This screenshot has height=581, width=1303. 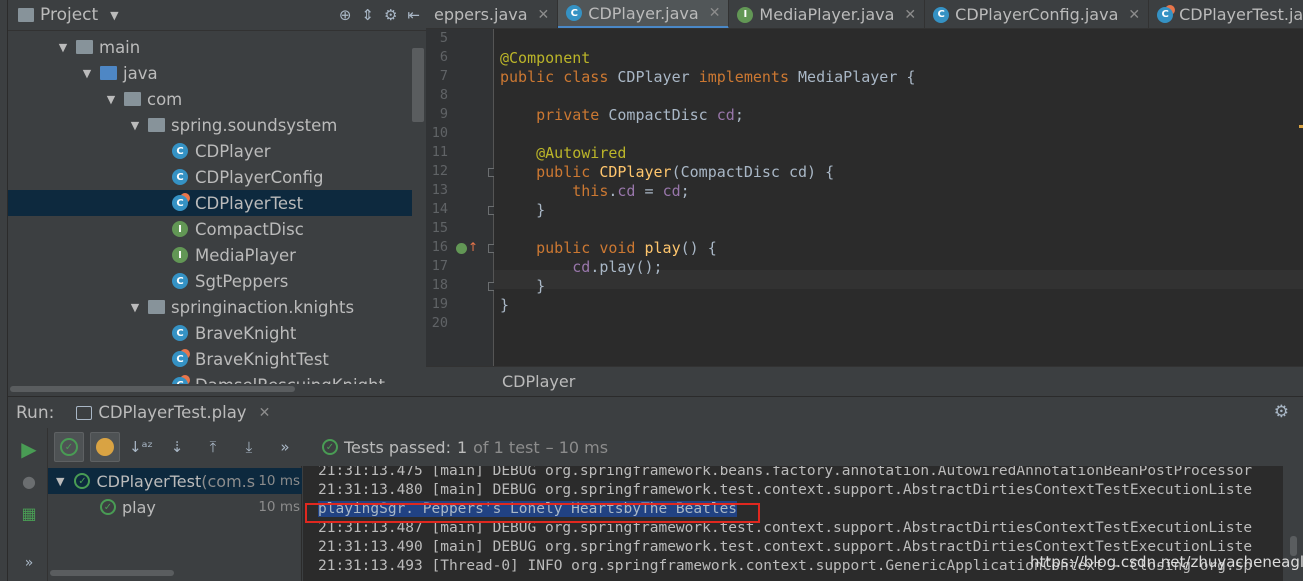 What do you see at coordinates (1301, 126) in the screenshot?
I see `error-stripe-marker` at bounding box center [1301, 126].